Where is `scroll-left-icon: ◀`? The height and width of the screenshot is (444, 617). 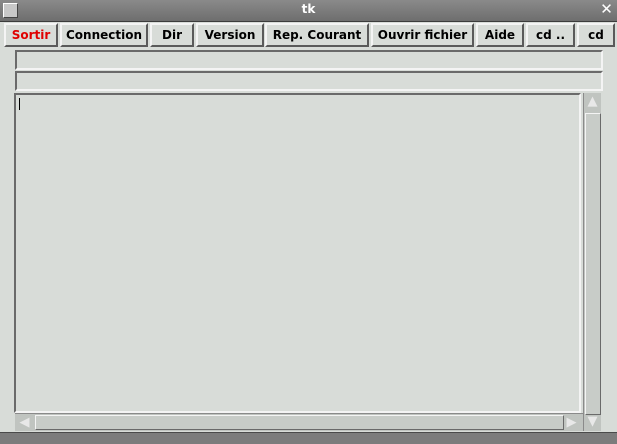 scroll-left-icon: ◀ is located at coordinates (24, 422).